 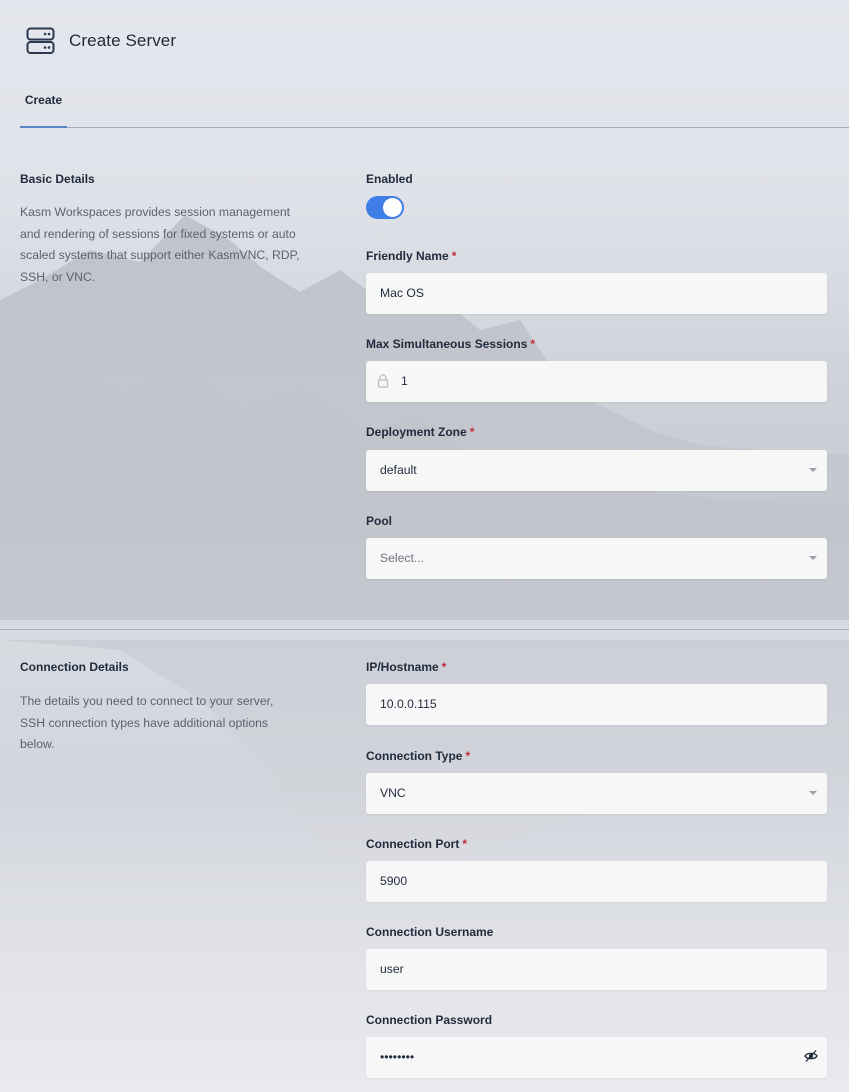 What do you see at coordinates (416, 432) in the screenshot?
I see `deployment-zone-label-text: Deployment Zone` at bounding box center [416, 432].